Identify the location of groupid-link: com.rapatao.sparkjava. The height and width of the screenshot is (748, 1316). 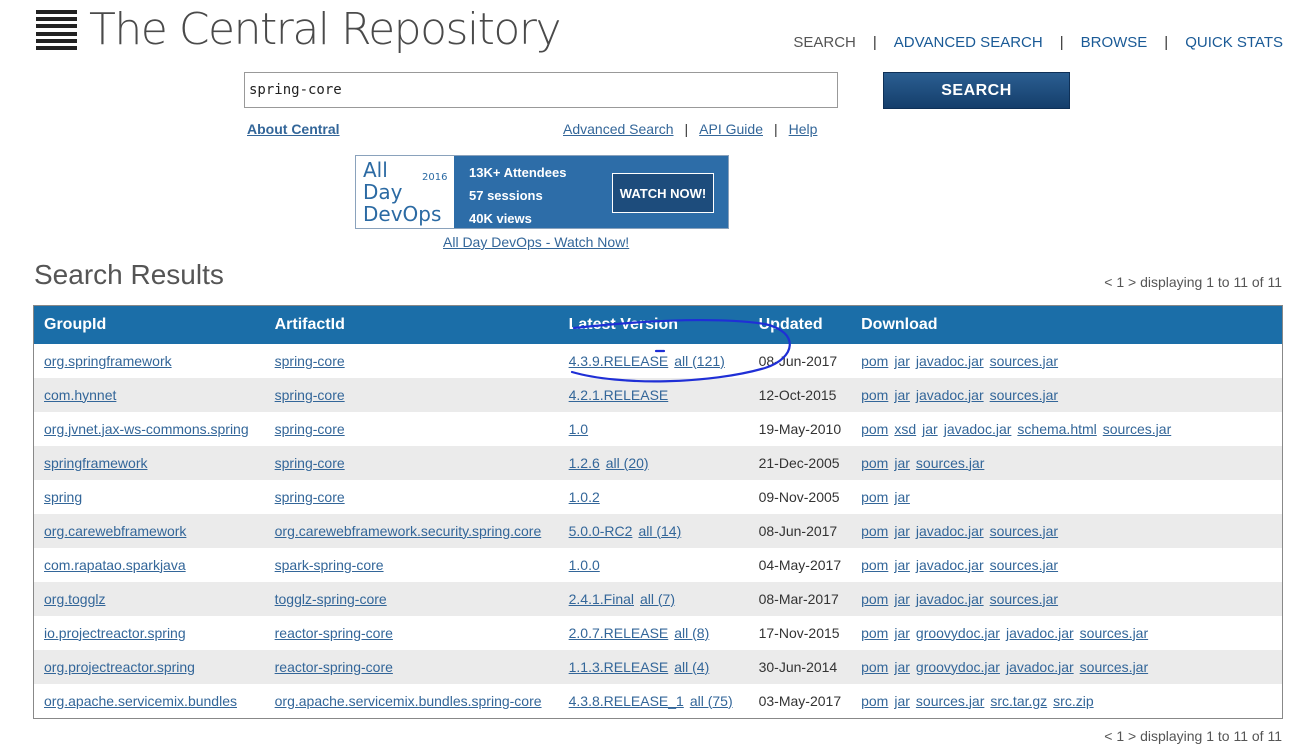
(115, 565).